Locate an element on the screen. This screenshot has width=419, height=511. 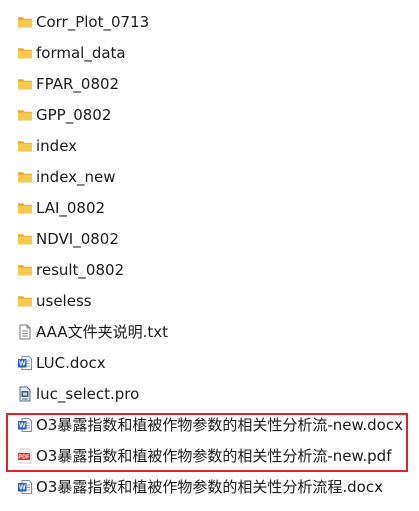
file-name: O3暴露指数和植被作物参数的相关性分析流-new.docx is located at coordinates (219, 425).